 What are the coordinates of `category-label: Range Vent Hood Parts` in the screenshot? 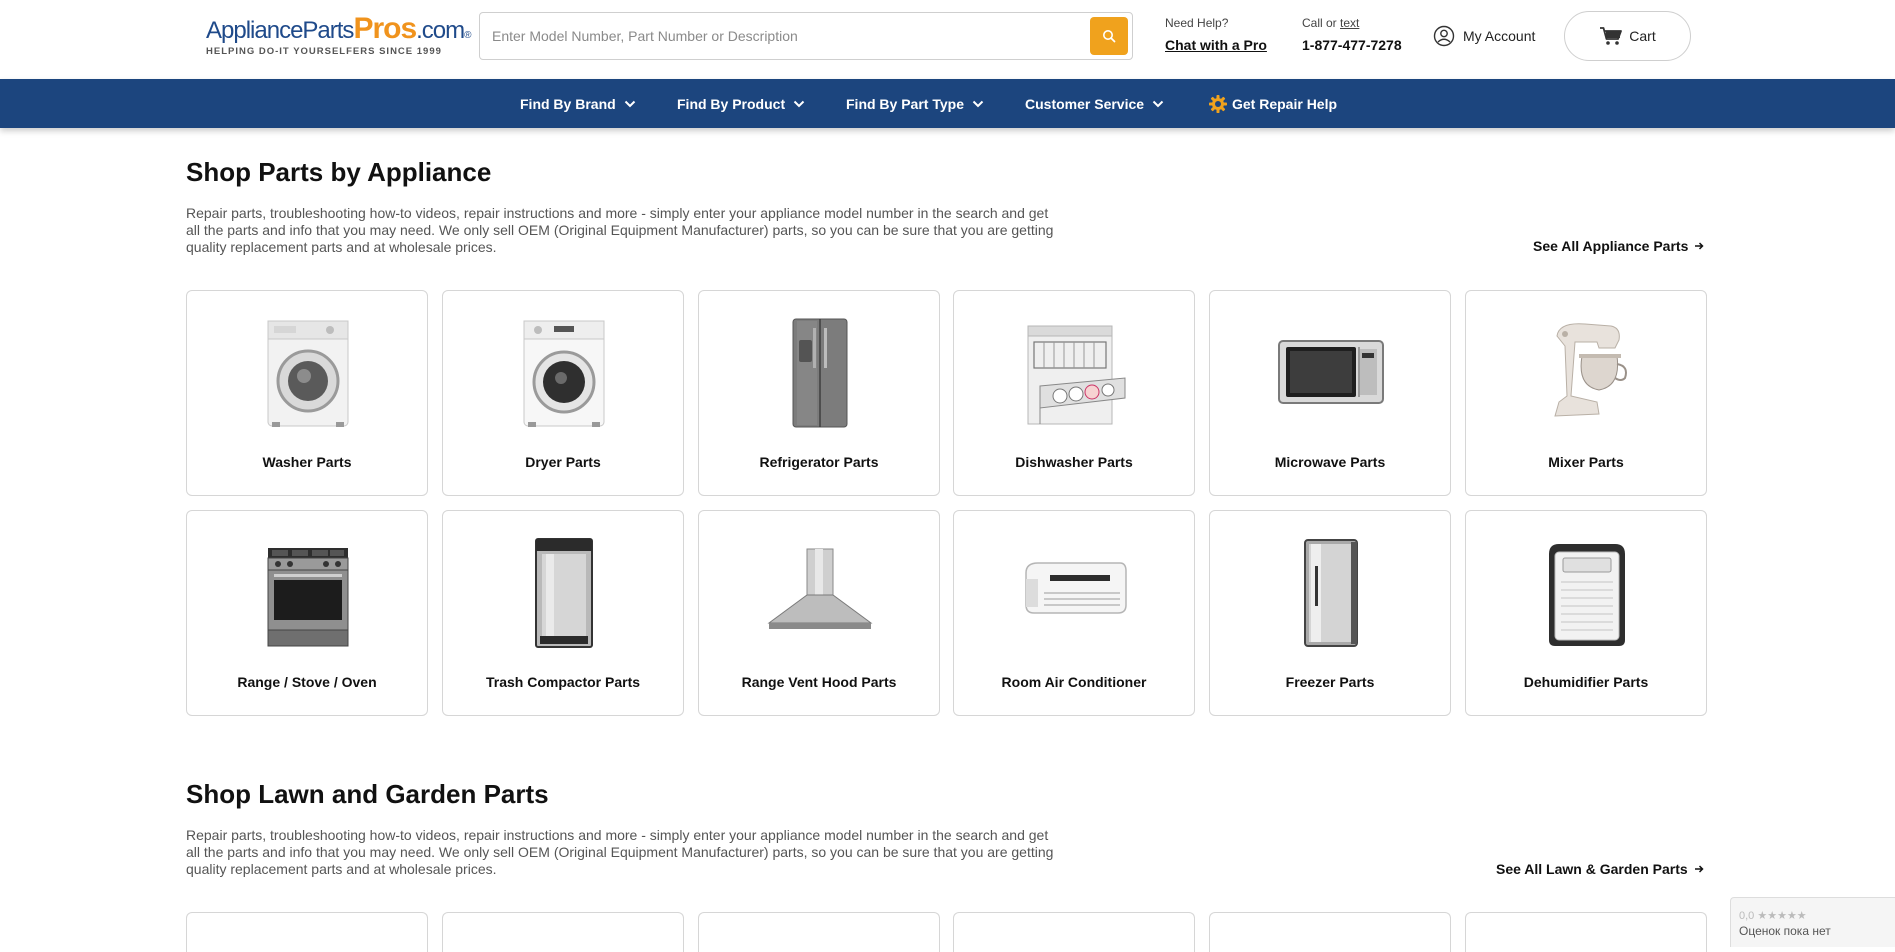 It's located at (819, 682).